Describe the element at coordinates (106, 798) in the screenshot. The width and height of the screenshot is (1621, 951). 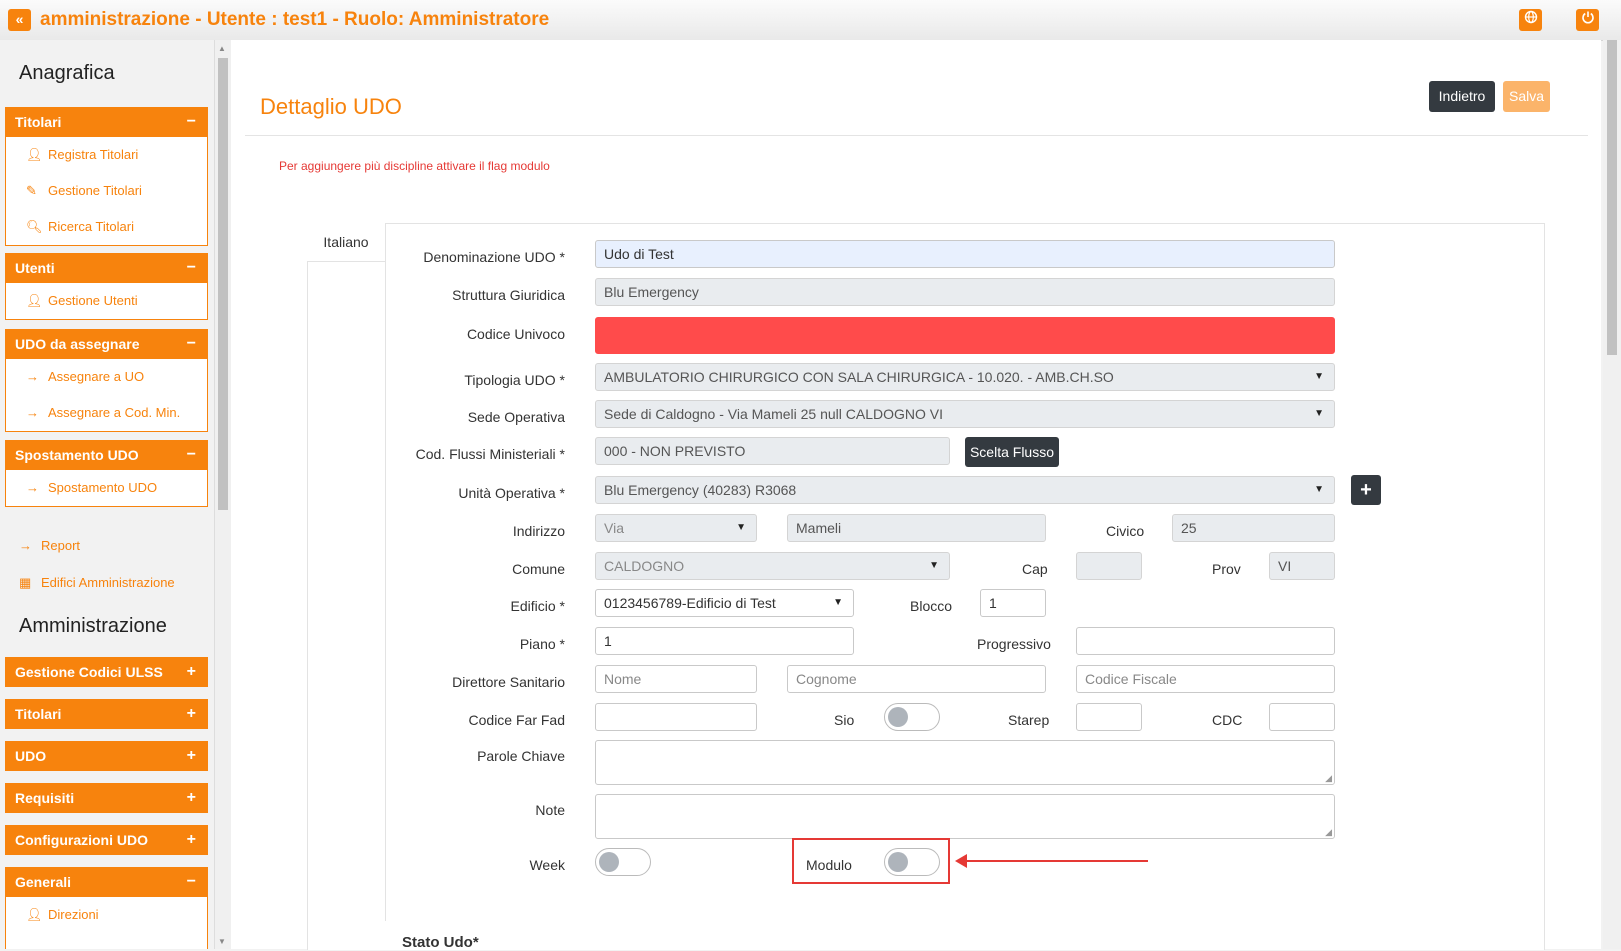
I see `group-header-requisiti: Requisiti +` at that location.